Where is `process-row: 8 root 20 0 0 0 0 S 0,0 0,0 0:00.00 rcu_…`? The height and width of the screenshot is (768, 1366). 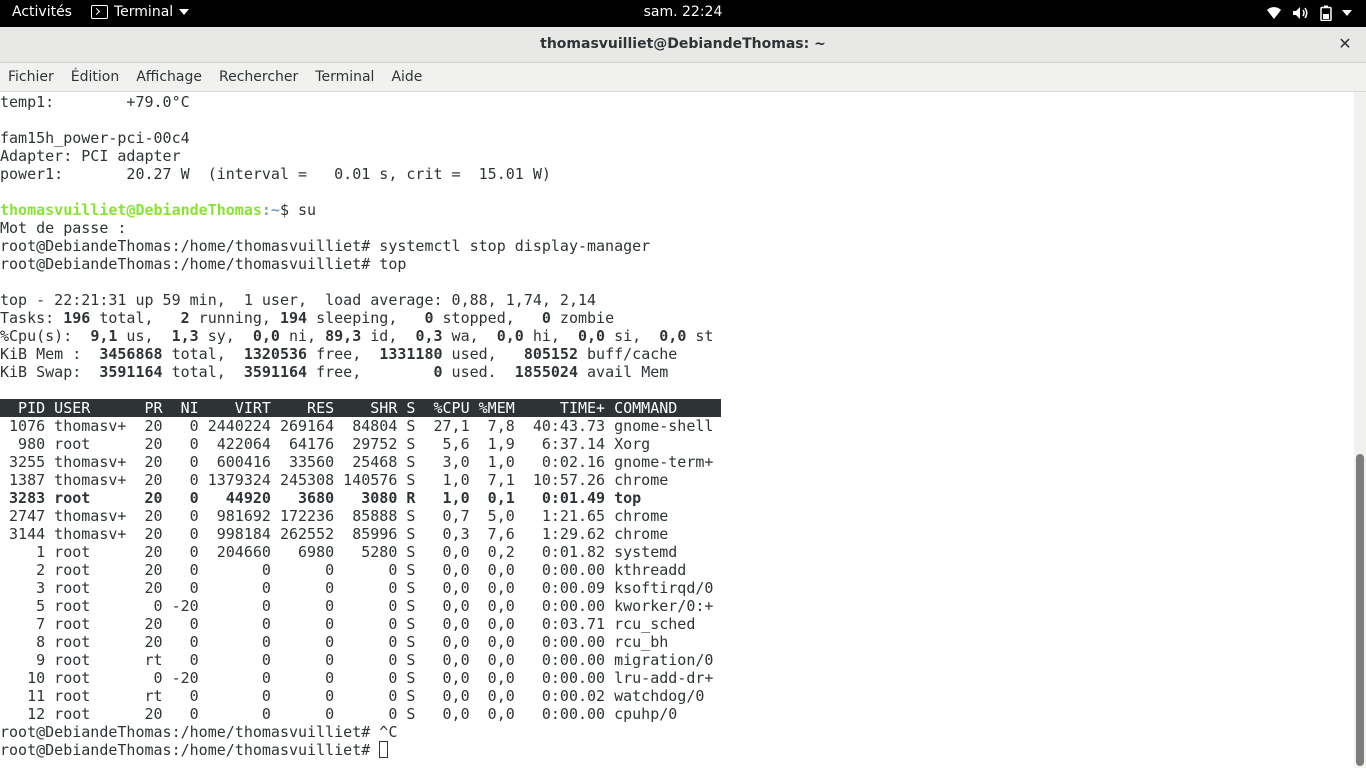
process-row: 8 root 20 0 0 0 0 S 0,0 0,0 0:00.00 rcu_… is located at coordinates (334, 642).